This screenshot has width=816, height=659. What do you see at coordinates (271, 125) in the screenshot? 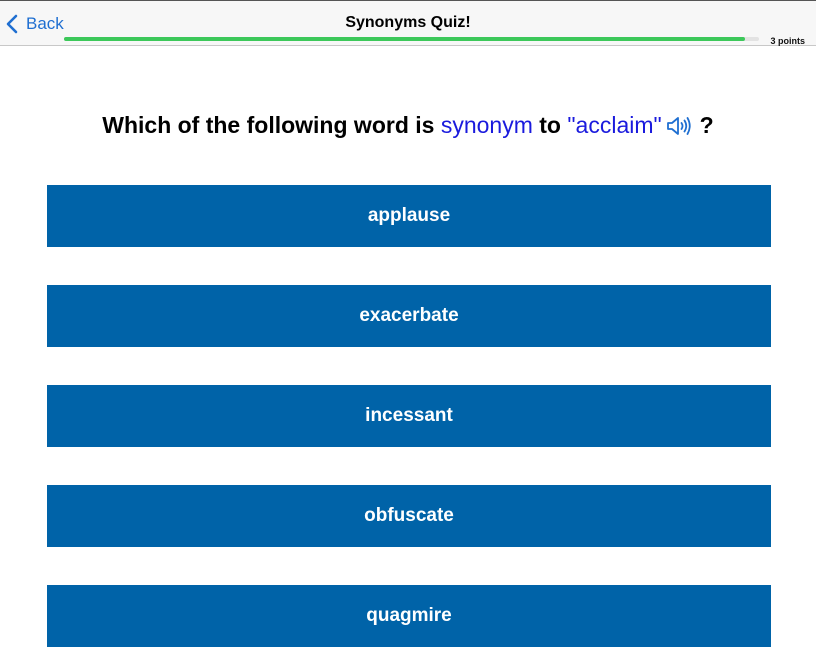
I see `question-prefix: Which of the following word is` at bounding box center [271, 125].